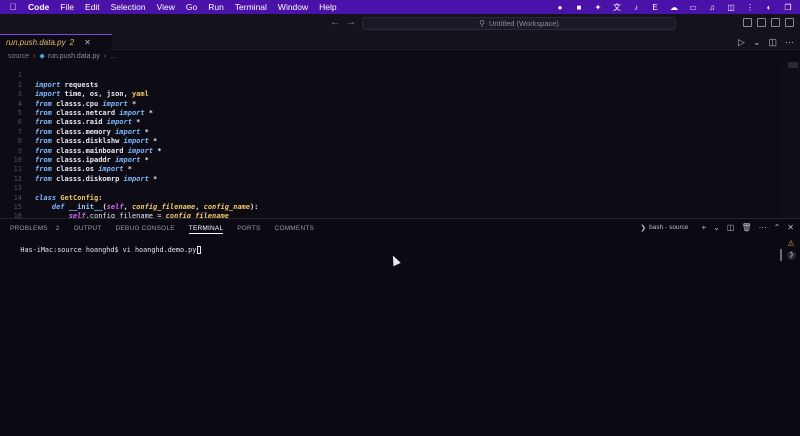  I want to click on card-icon: ▭, so click(693, 7).